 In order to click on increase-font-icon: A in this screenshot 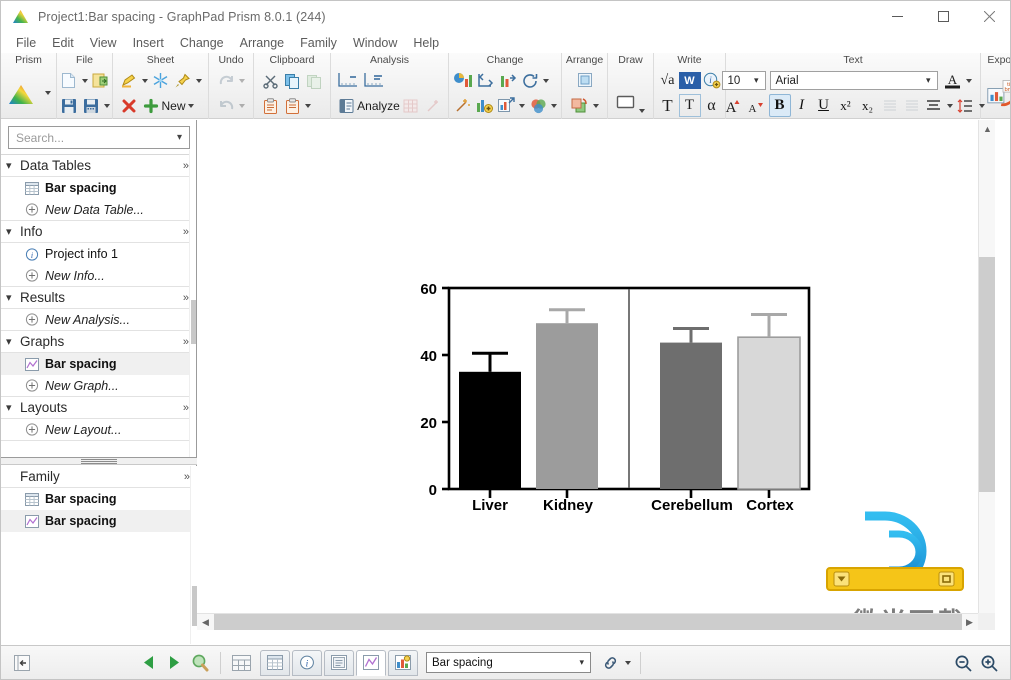, I will do `click(733, 105)`.